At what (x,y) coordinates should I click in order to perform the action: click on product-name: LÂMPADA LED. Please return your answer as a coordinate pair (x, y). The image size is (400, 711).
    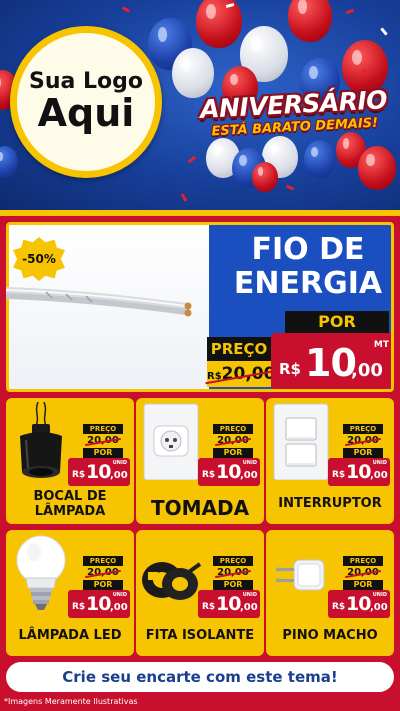
    Looking at the image, I should click on (70, 636).